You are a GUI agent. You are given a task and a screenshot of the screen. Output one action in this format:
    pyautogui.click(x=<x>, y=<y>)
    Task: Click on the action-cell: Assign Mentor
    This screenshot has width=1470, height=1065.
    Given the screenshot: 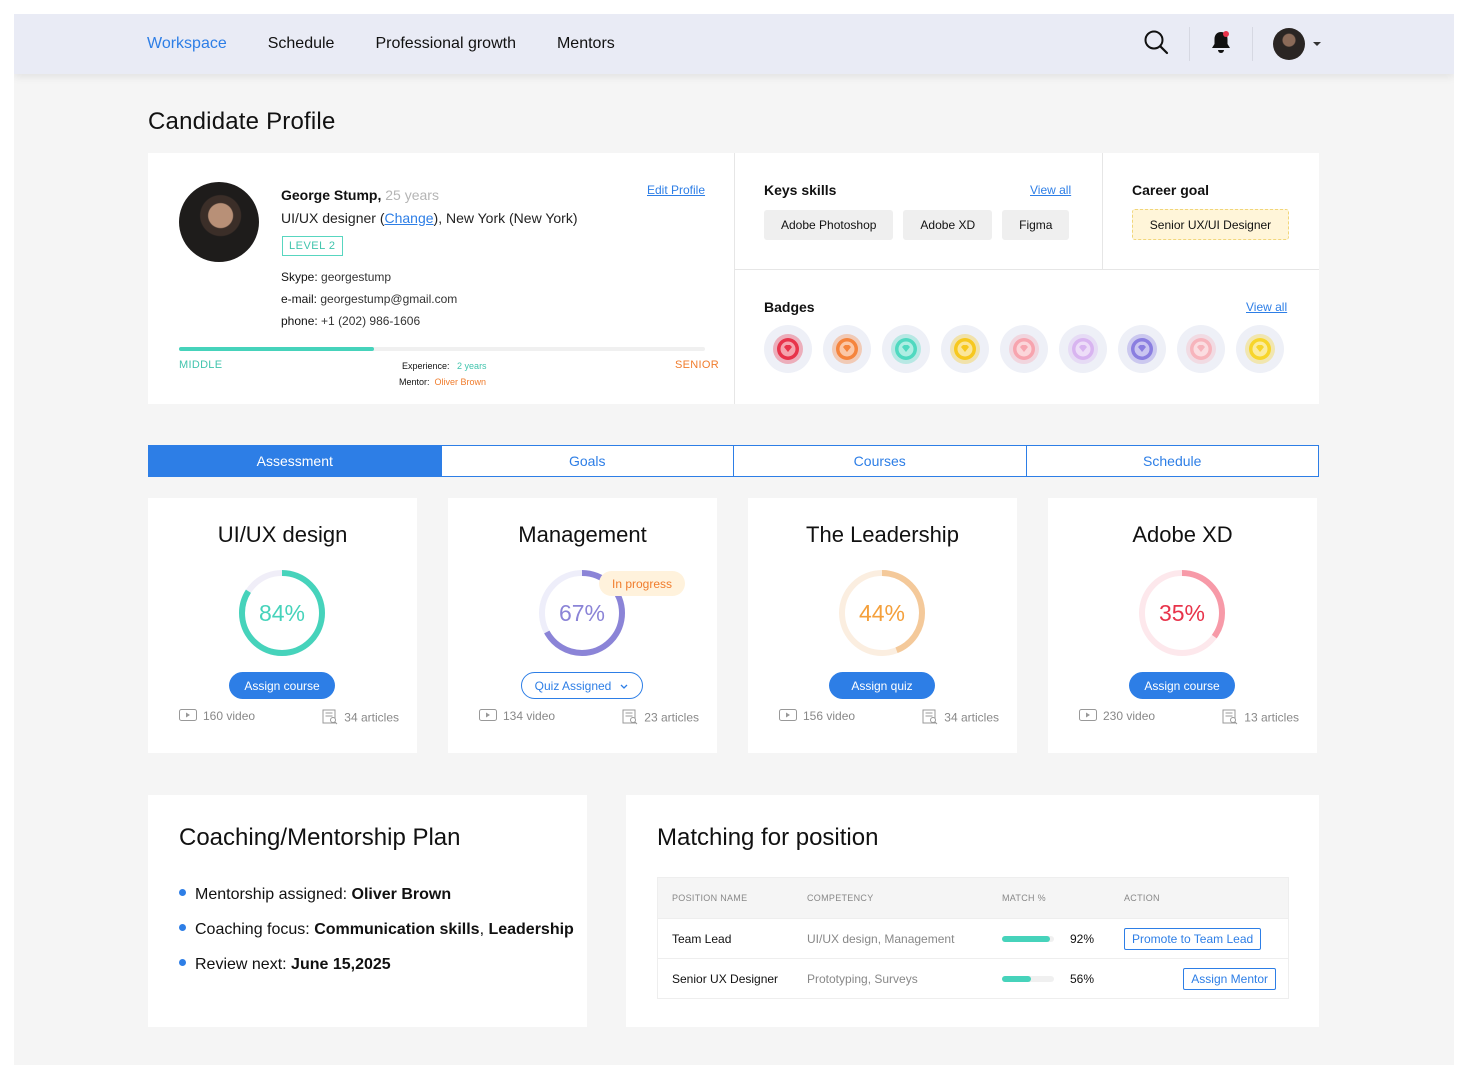 What is the action you would take?
    pyautogui.click(x=1206, y=978)
    